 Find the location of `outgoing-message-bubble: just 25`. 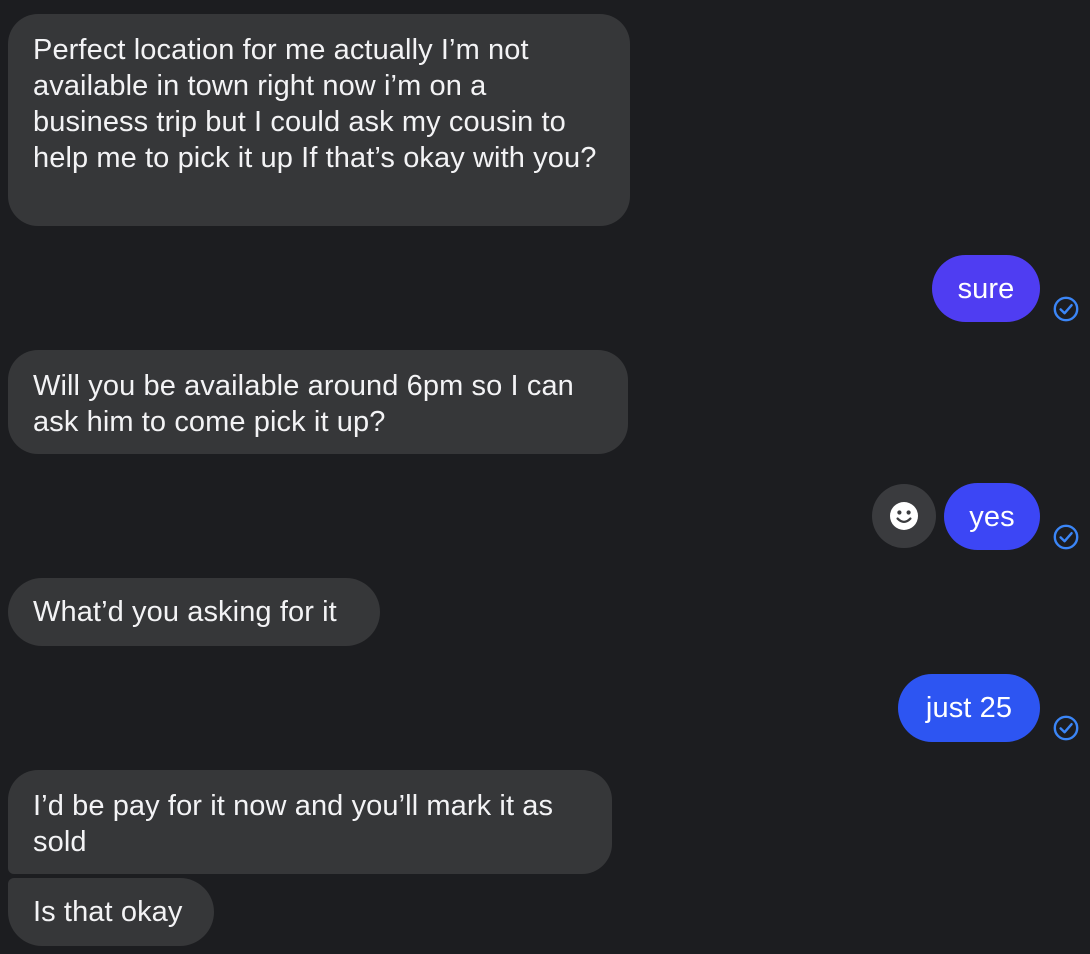

outgoing-message-bubble: just 25 is located at coordinates (969, 708).